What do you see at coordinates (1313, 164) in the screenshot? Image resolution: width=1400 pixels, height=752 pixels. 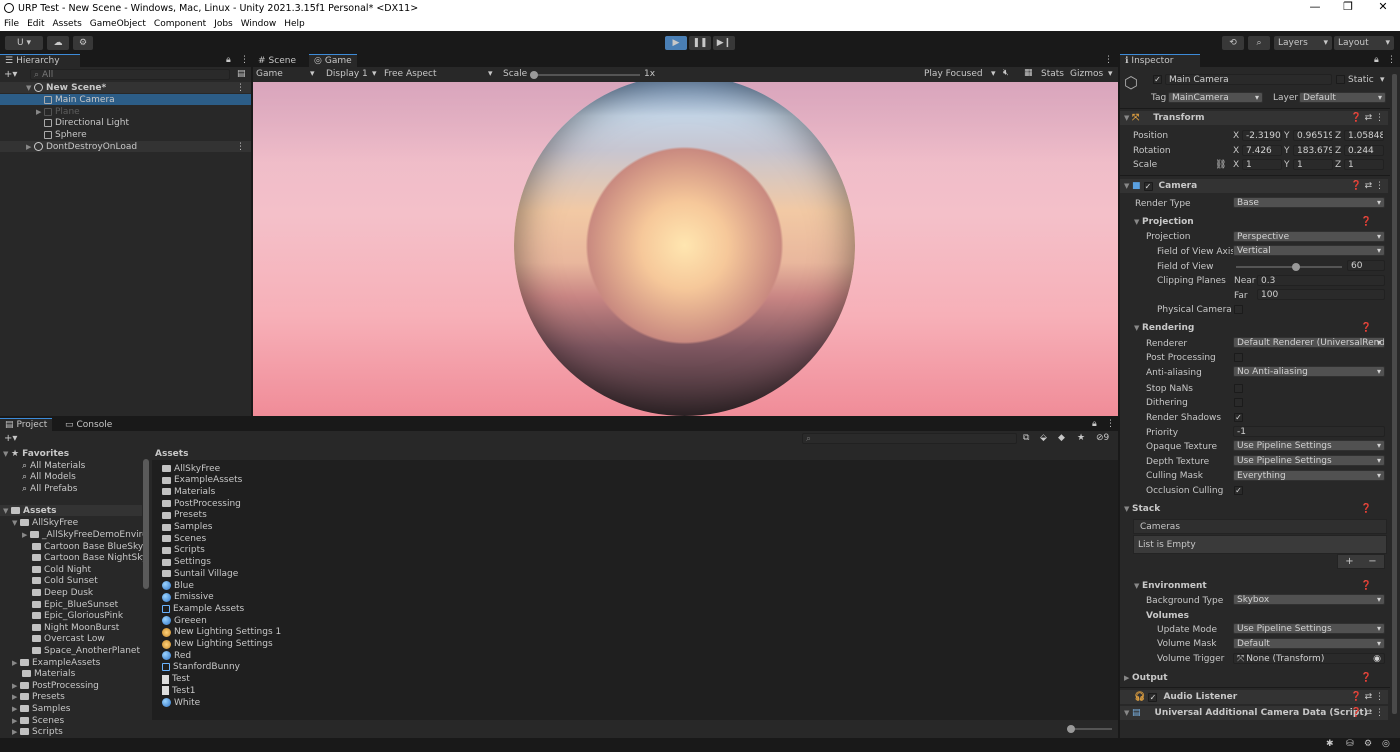 I see `scl-y-field: 1` at bounding box center [1313, 164].